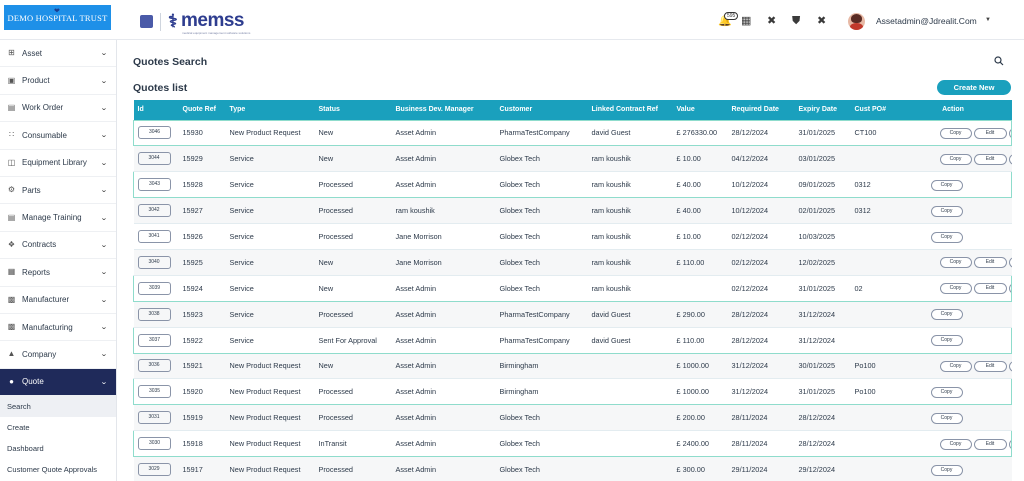 Image resolution: width=1024 pixels, height=481 pixels. I want to click on quote-id-chip: 3046, so click(154, 133).